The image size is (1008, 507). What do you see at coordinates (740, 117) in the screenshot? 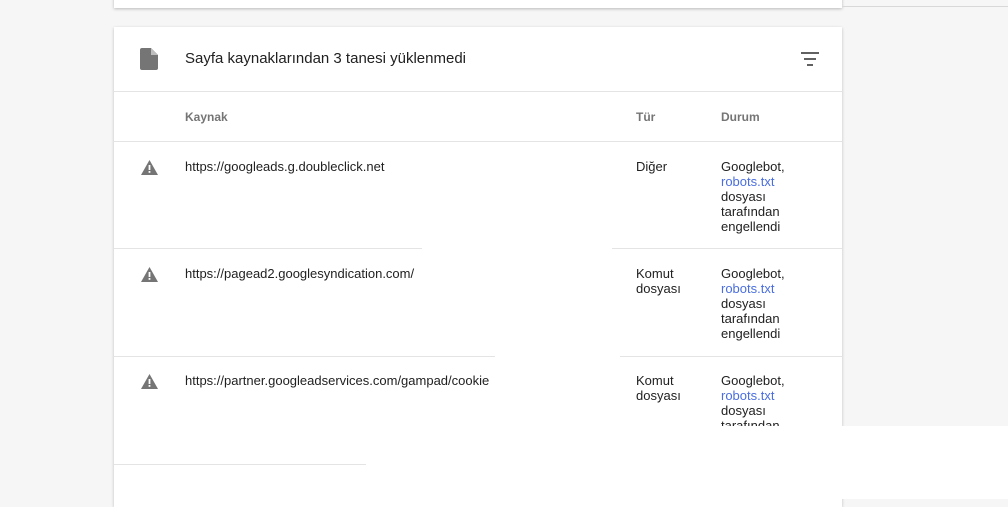
I see `column-header-status: Durum` at bounding box center [740, 117].